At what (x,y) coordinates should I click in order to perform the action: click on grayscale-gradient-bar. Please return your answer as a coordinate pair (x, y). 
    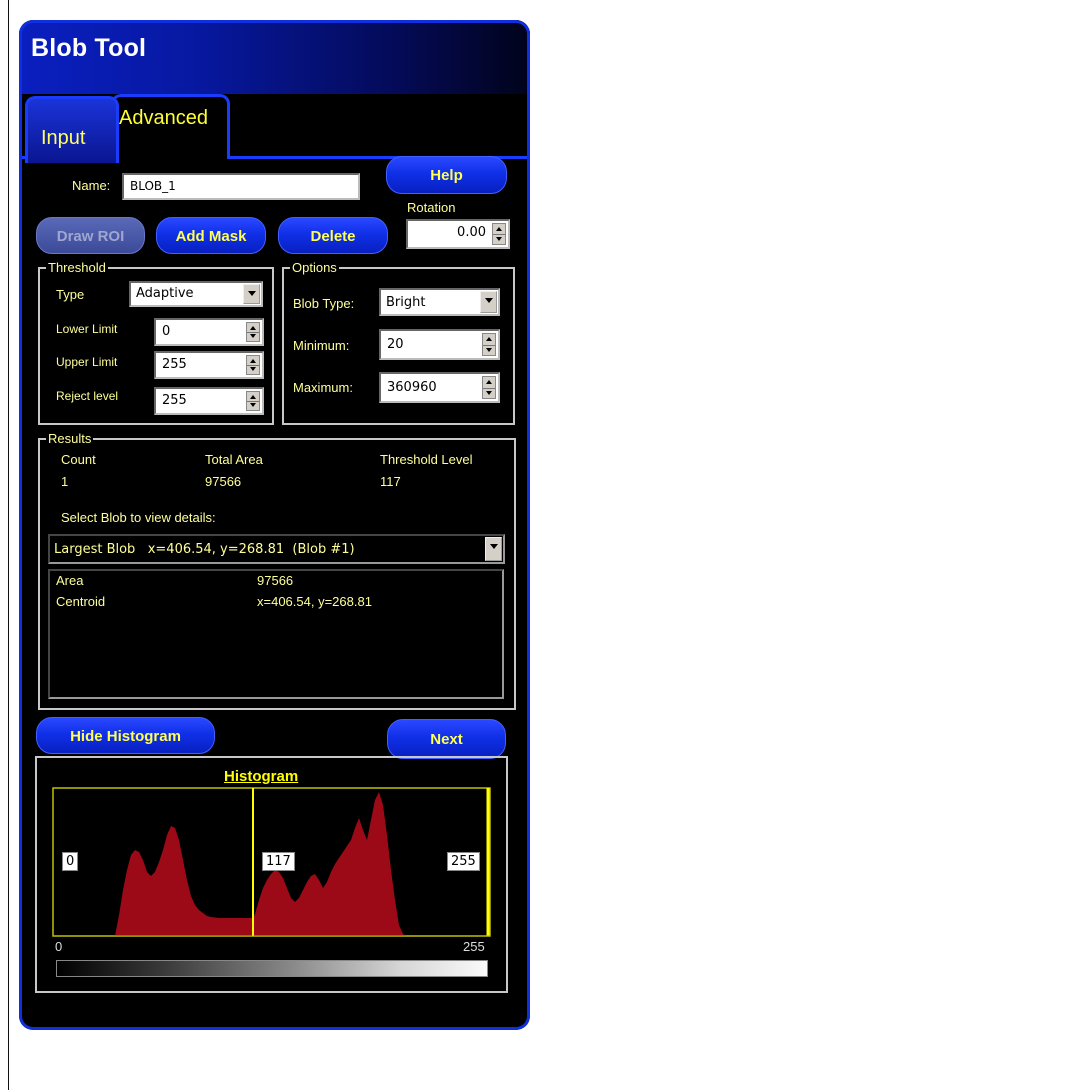
    Looking at the image, I should click on (272, 968).